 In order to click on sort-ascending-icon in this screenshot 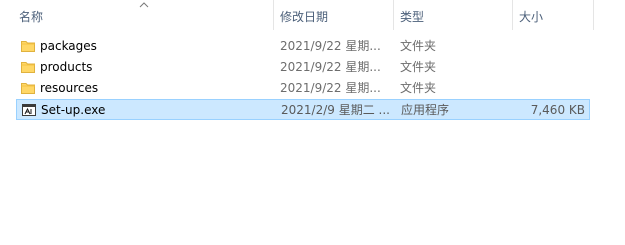, I will do `click(144, 5)`.